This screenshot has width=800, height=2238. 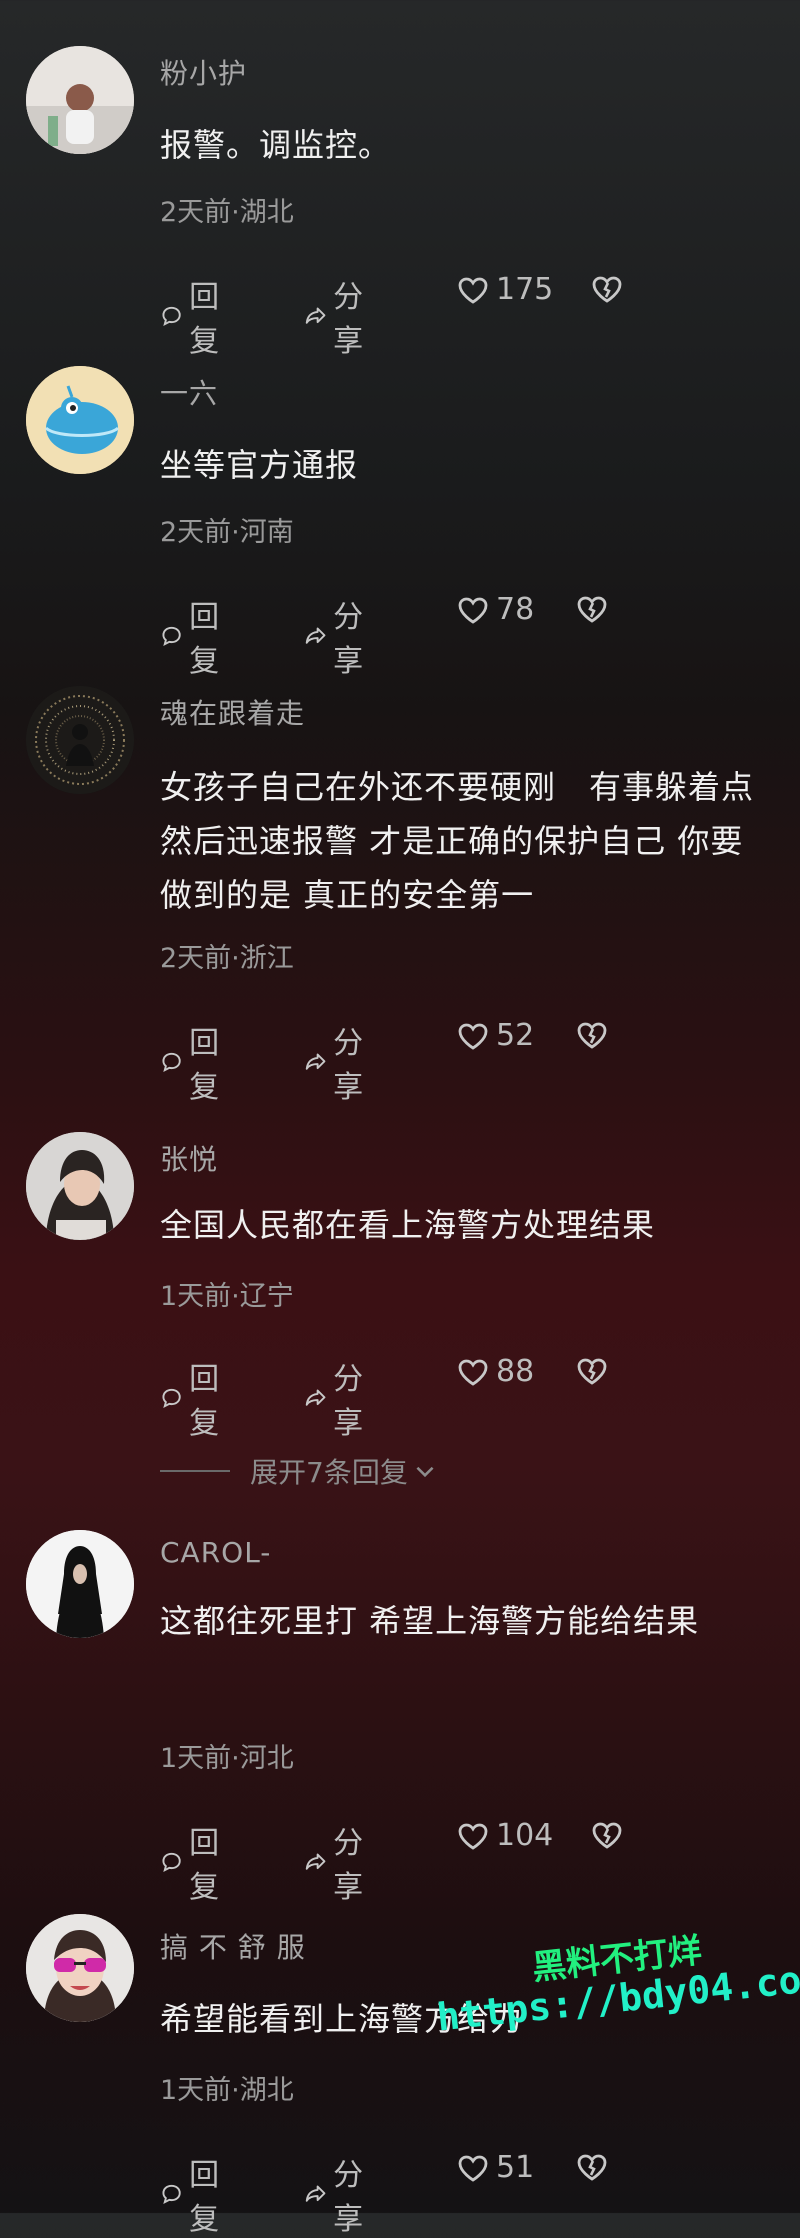 I want to click on like-button: 88, so click(x=495, y=1371).